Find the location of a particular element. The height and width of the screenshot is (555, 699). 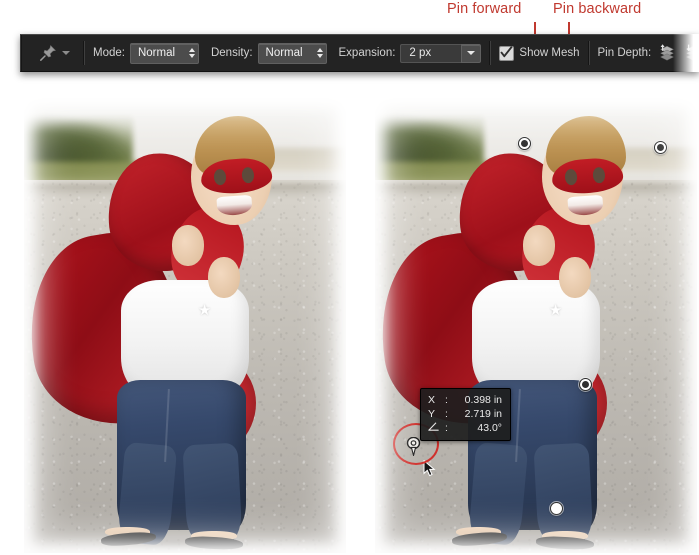

density-value: Normal is located at coordinates (284, 53).